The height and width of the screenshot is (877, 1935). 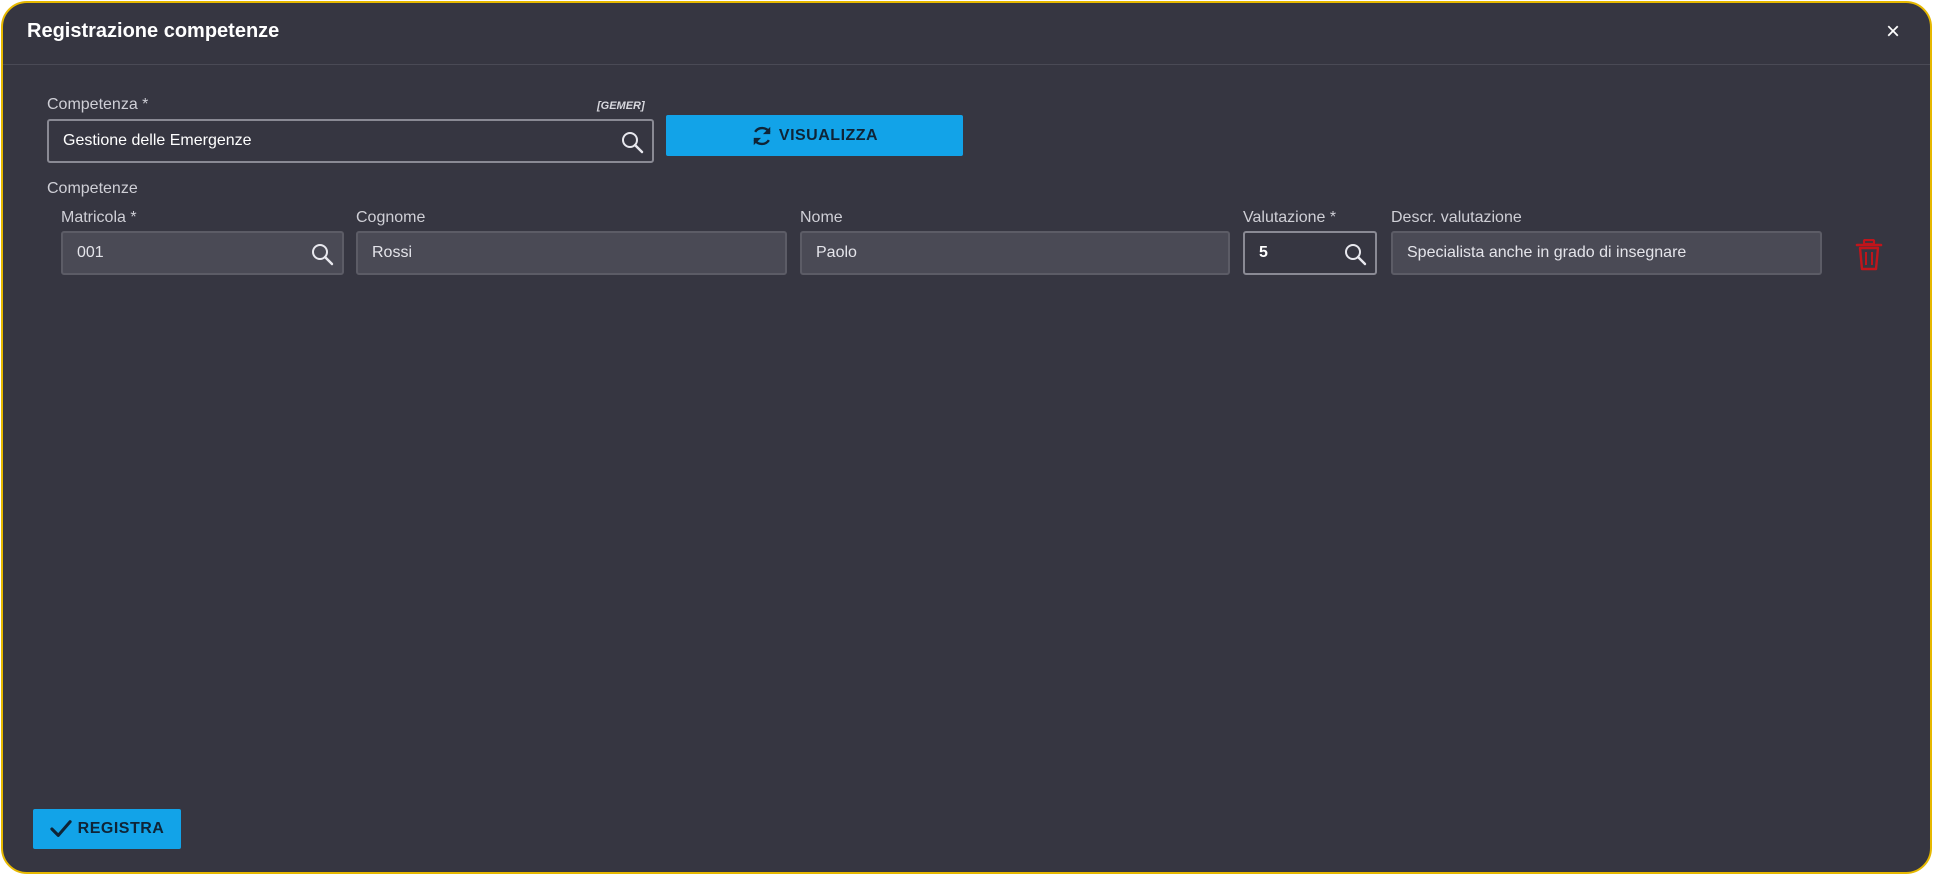 I want to click on valutazione-field: 5, so click(x=1310, y=253).